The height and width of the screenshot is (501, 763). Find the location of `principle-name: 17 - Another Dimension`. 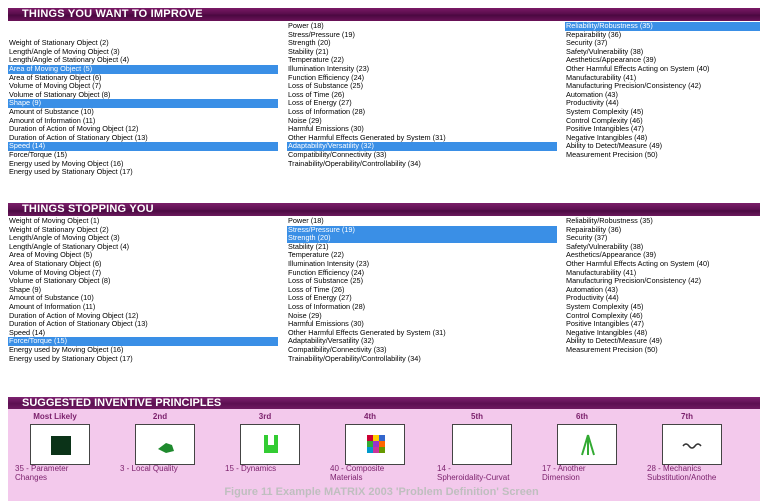

principle-name: 17 - Another Dimension is located at coordinates (589, 473).